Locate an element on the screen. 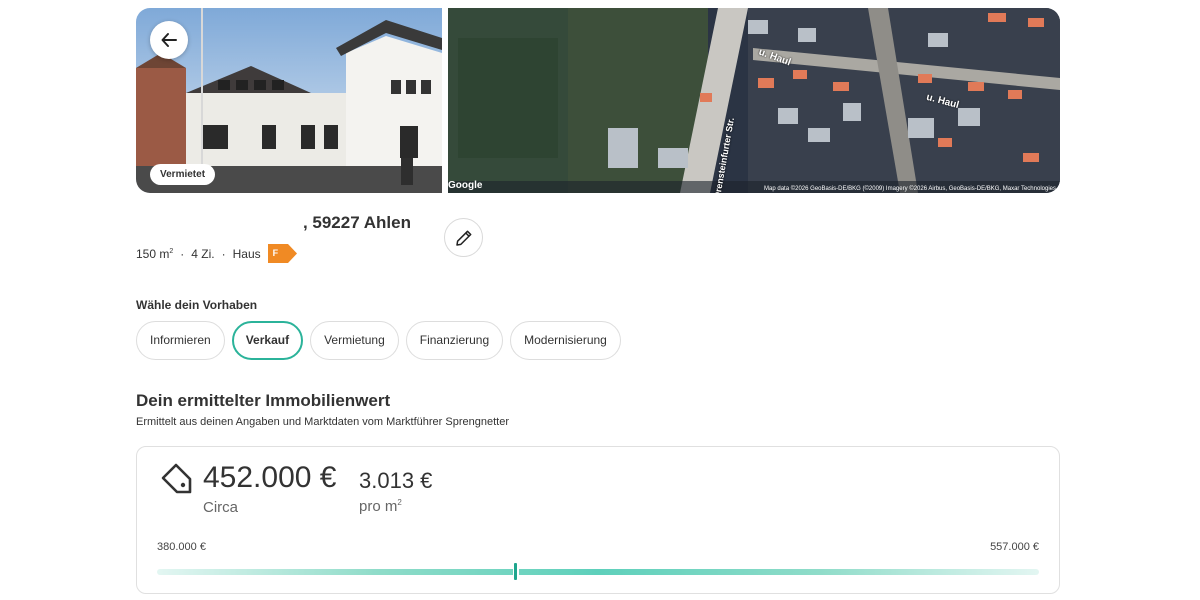  back-button is located at coordinates (169, 40).